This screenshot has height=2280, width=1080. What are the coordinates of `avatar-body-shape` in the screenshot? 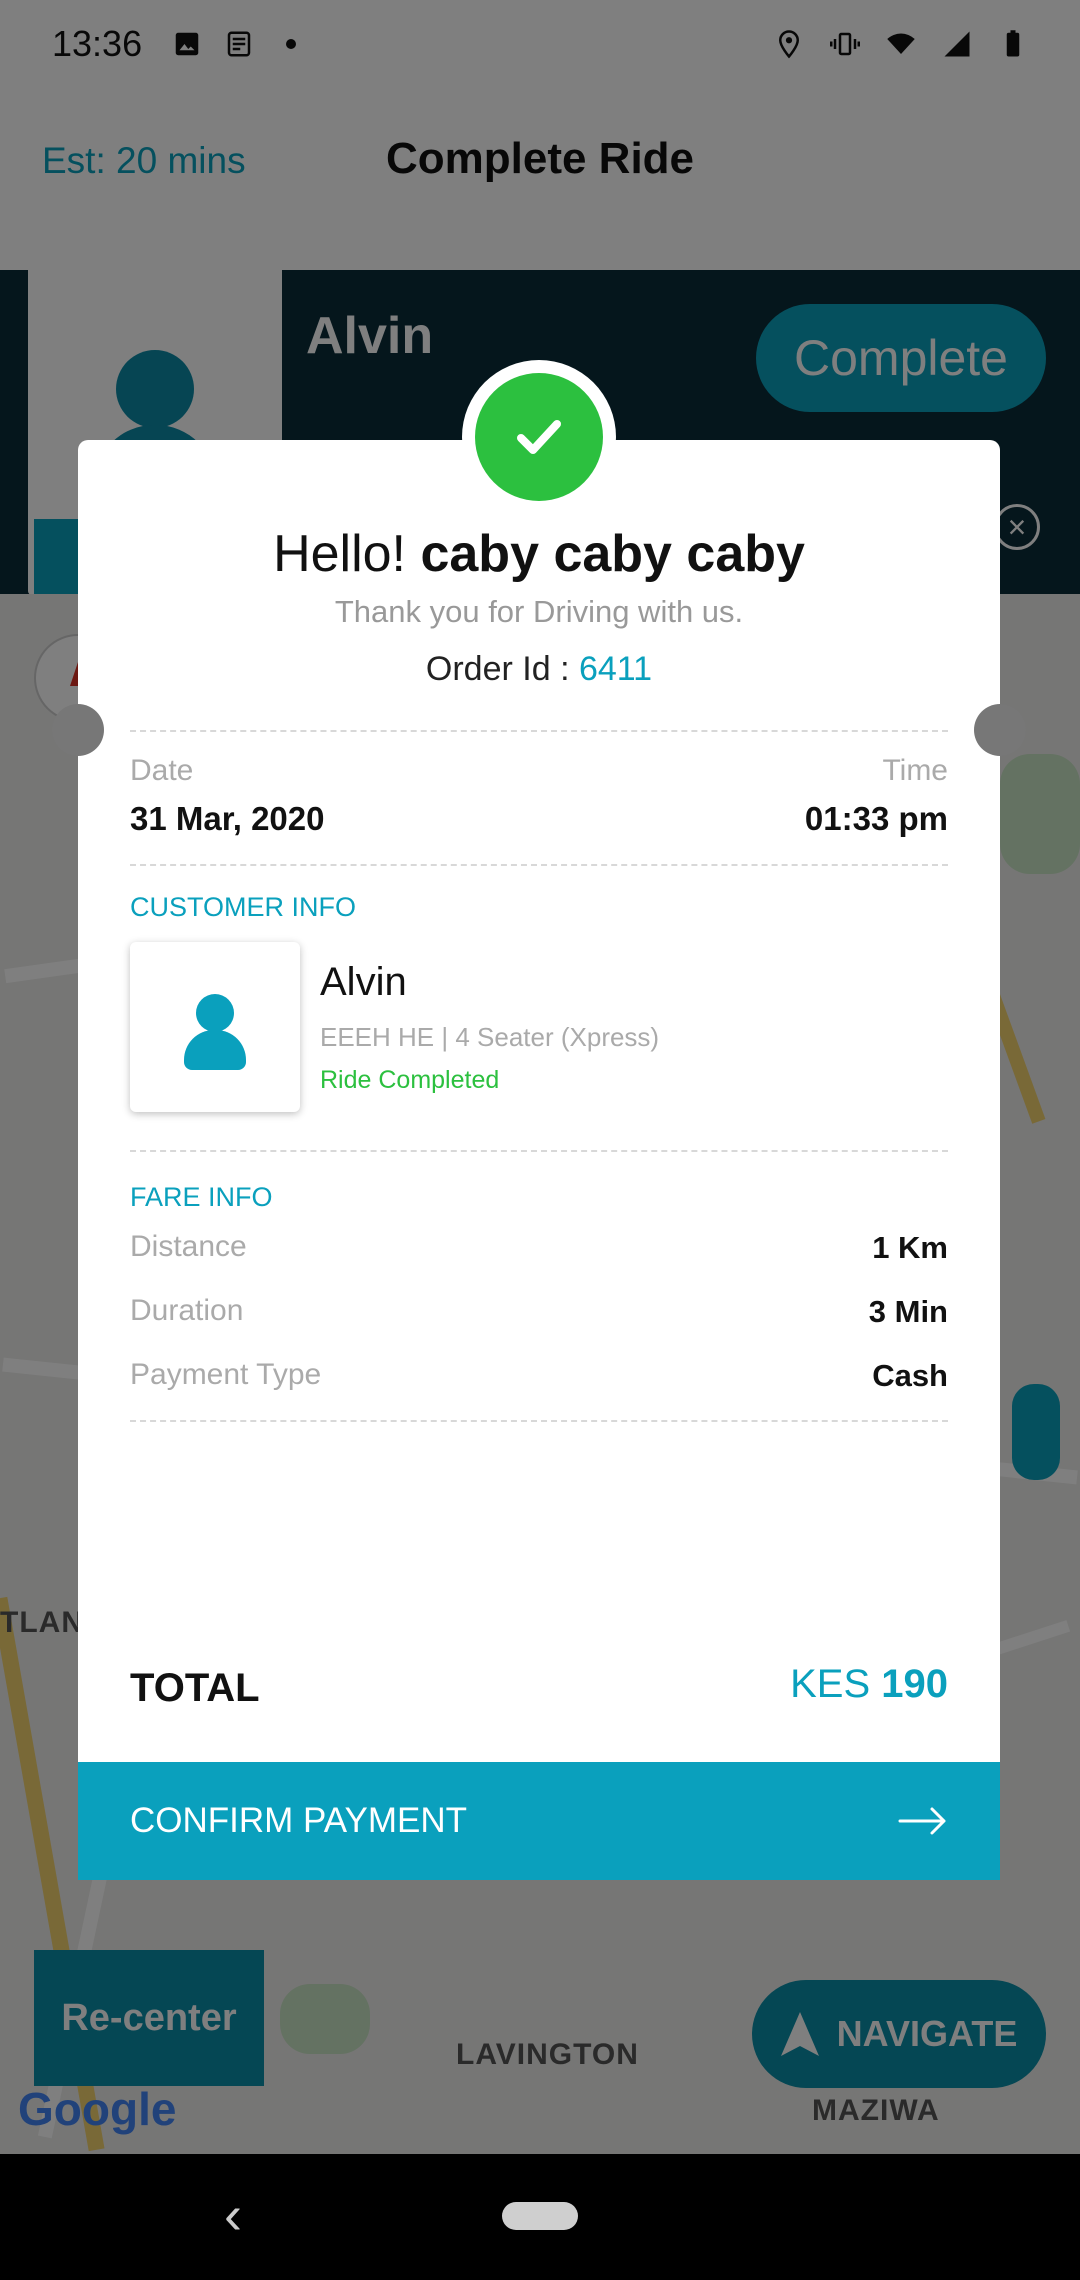 It's located at (215, 1050).